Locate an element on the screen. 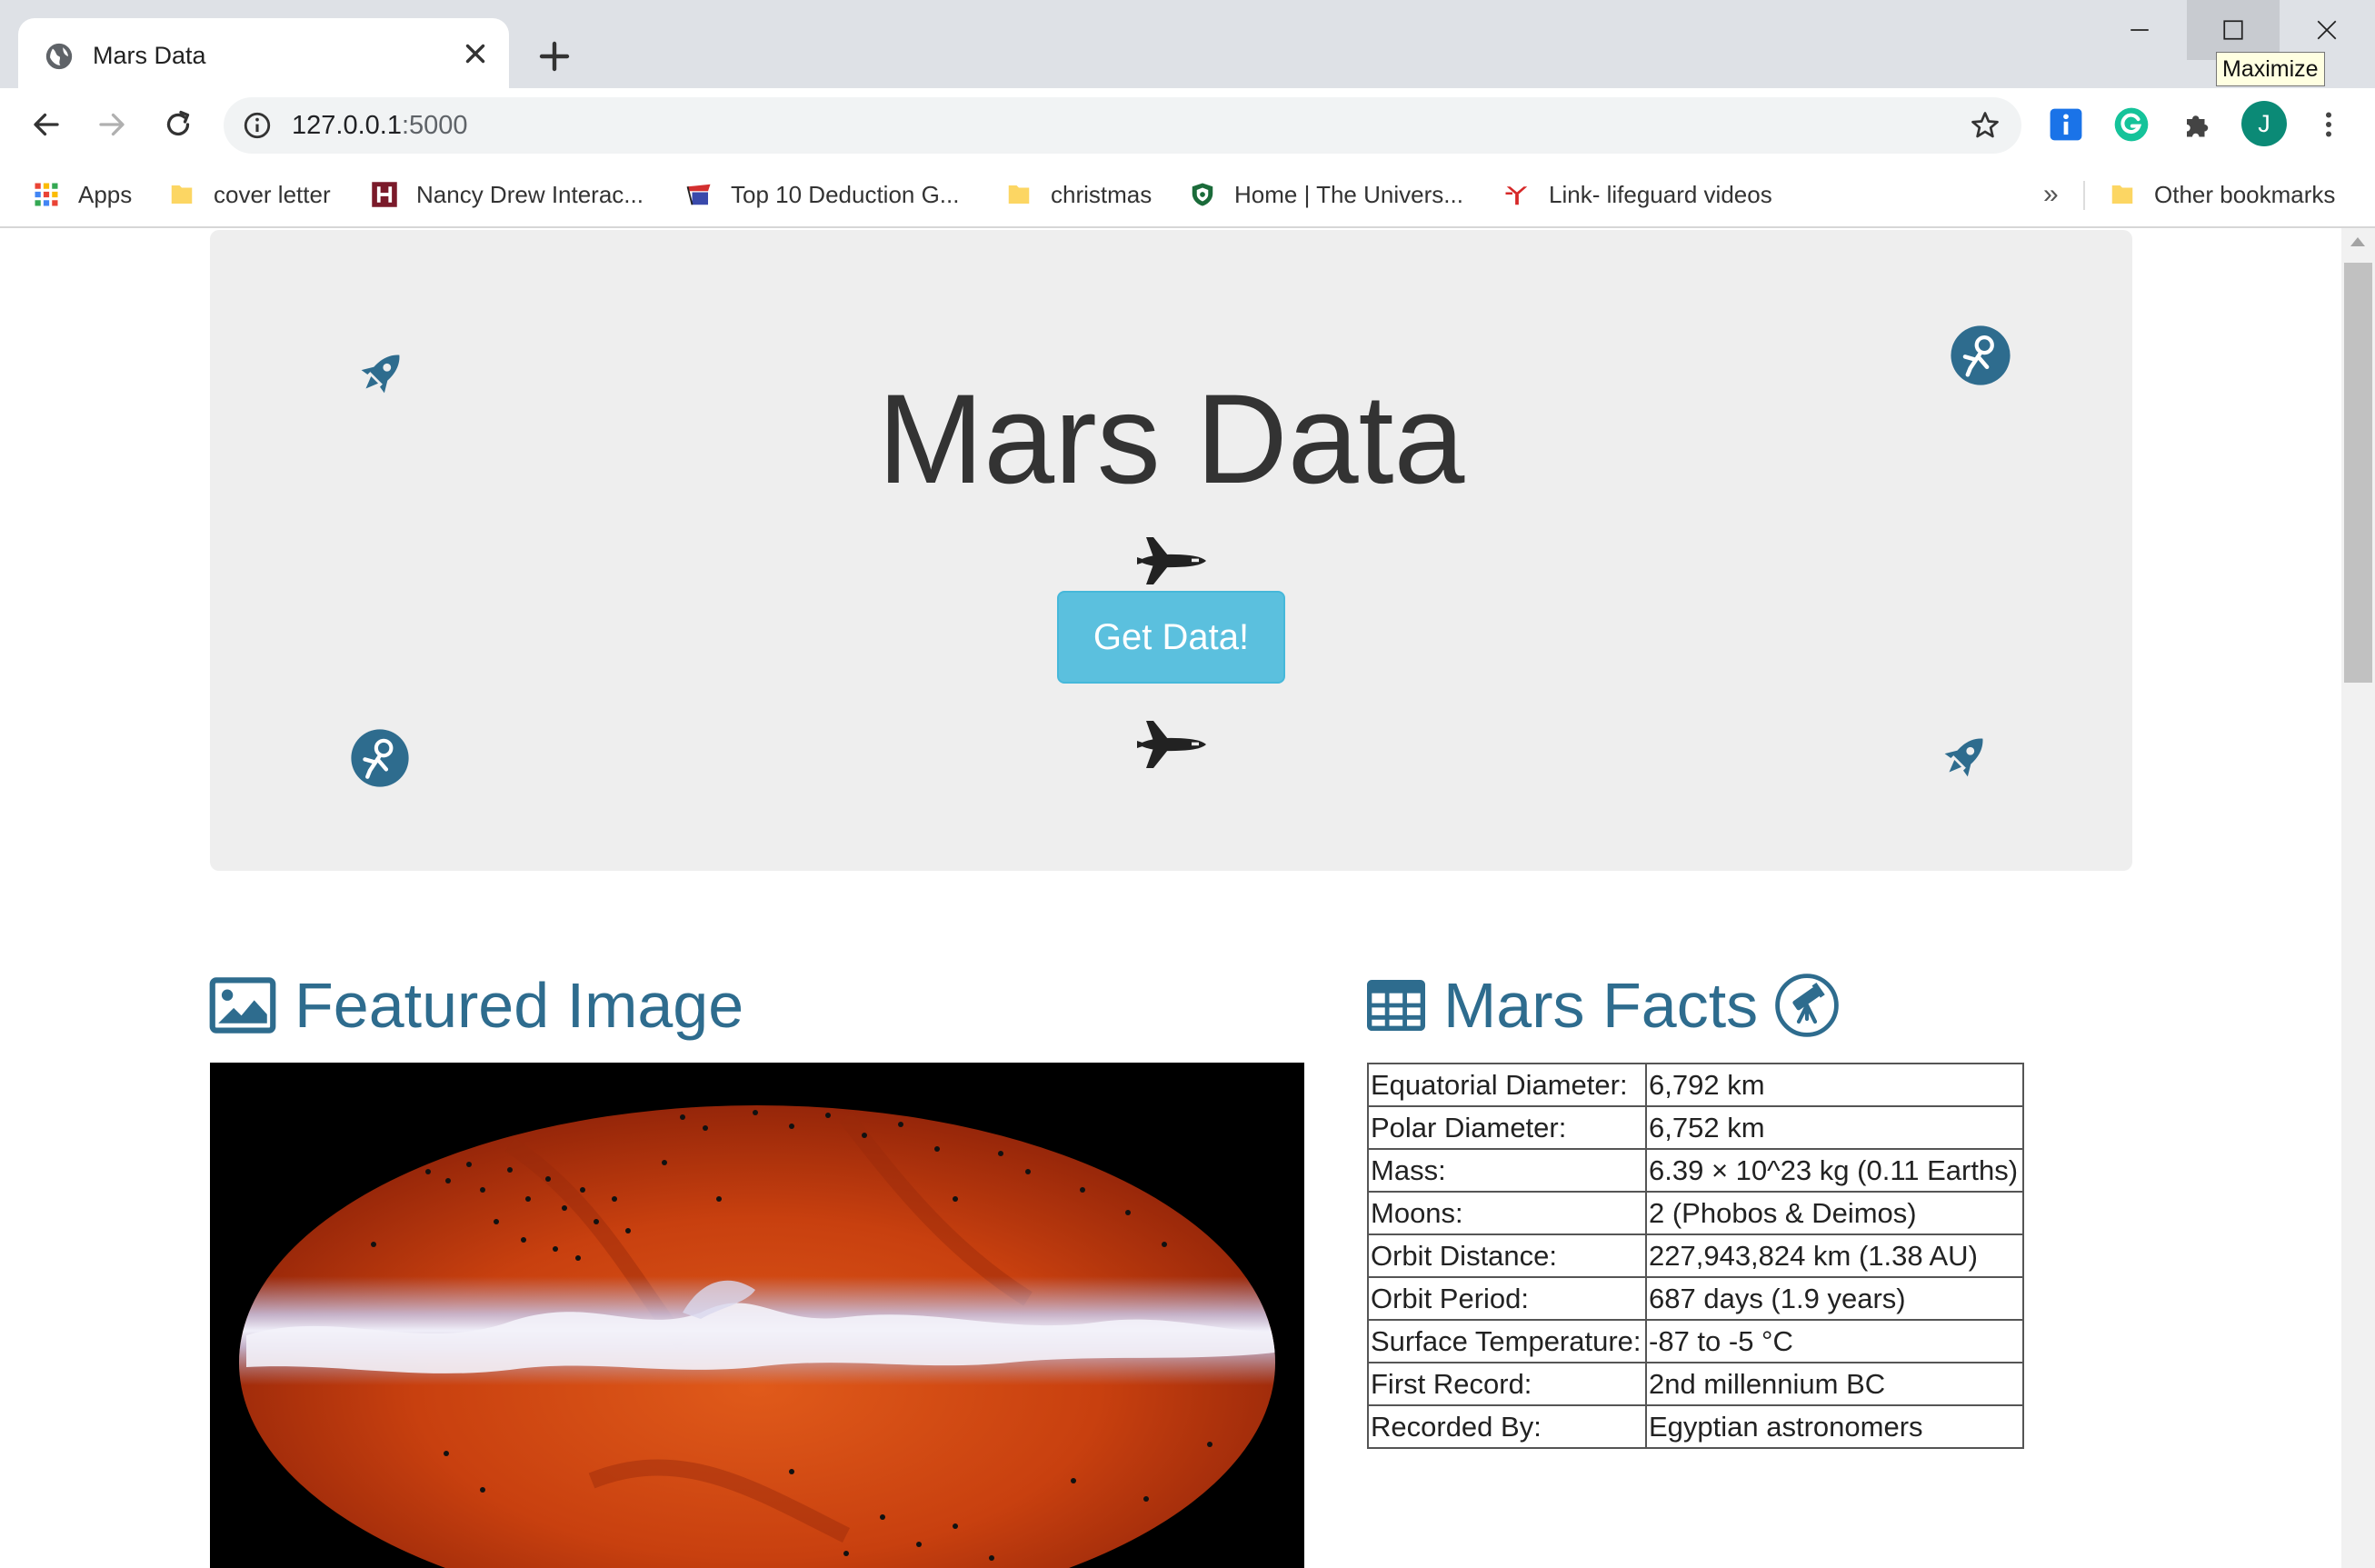 Image resolution: width=2375 pixels, height=1568 pixels. fact-label: Orbit Distance: is located at coordinates (1507, 1256).